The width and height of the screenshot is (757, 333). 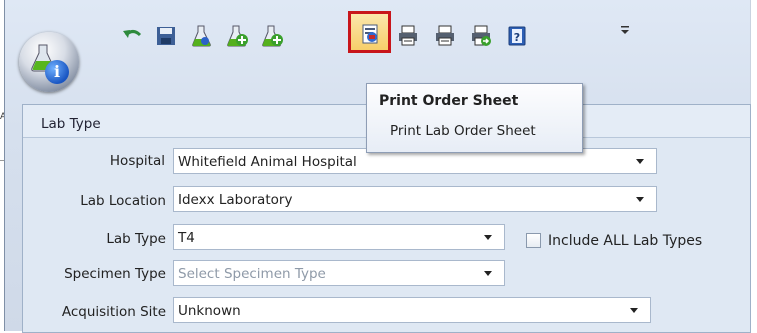 I want to click on help-icon: ?, so click(x=517, y=36).